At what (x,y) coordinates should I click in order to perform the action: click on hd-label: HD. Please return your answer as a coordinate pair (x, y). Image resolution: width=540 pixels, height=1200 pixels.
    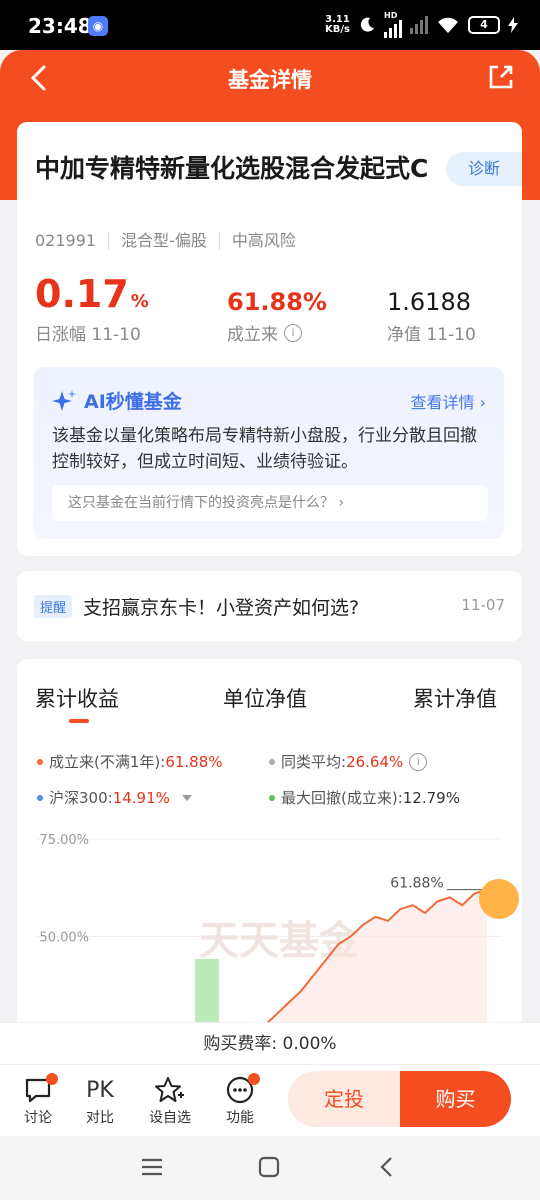
    Looking at the image, I should click on (391, 15).